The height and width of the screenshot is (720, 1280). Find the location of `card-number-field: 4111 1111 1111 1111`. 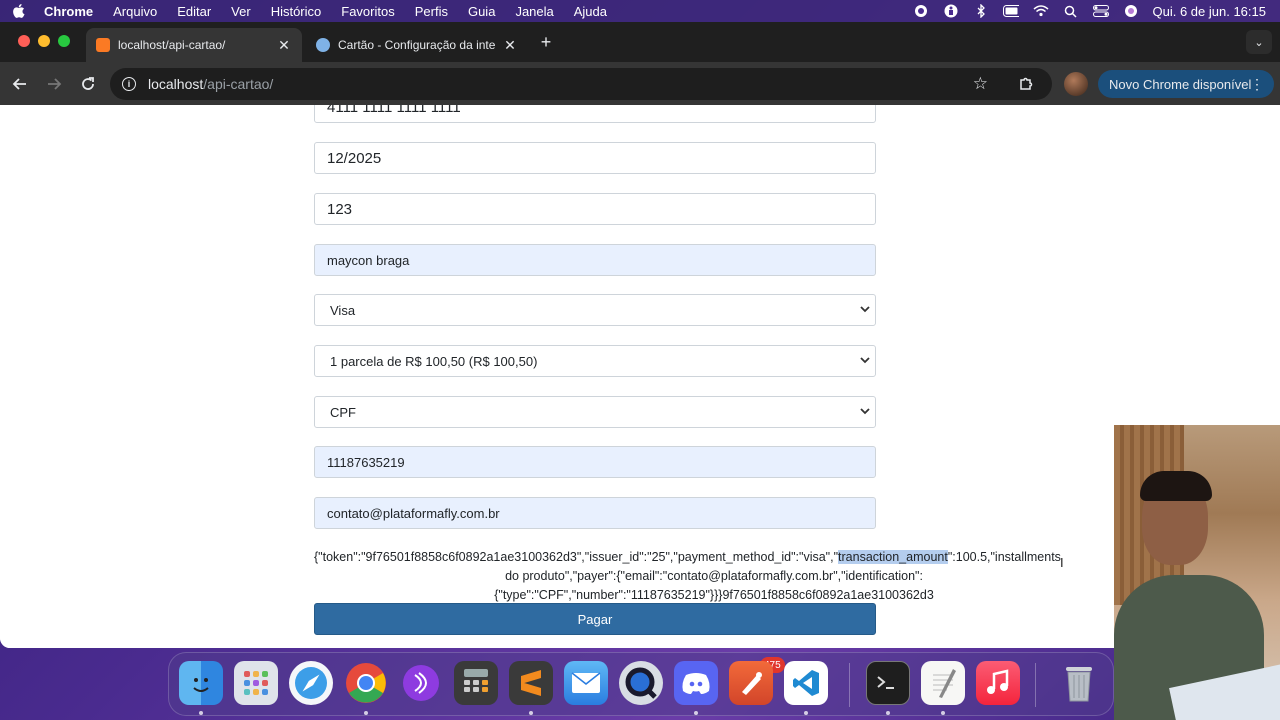

card-number-field: 4111 1111 1111 1111 is located at coordinates (595, 114).